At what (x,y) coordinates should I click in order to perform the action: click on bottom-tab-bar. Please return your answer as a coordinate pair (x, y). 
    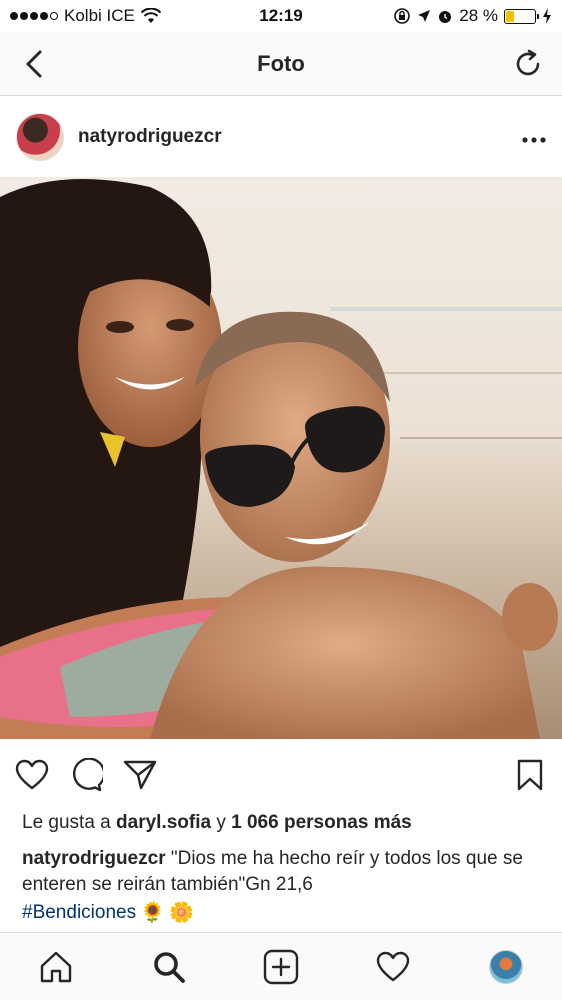
    Looking at the image, I should click on (281, 966).